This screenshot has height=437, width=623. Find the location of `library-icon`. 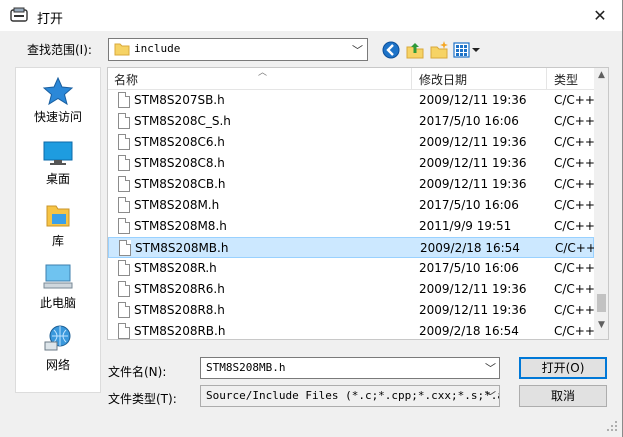

library-icon is located at coordinates (58, 216).